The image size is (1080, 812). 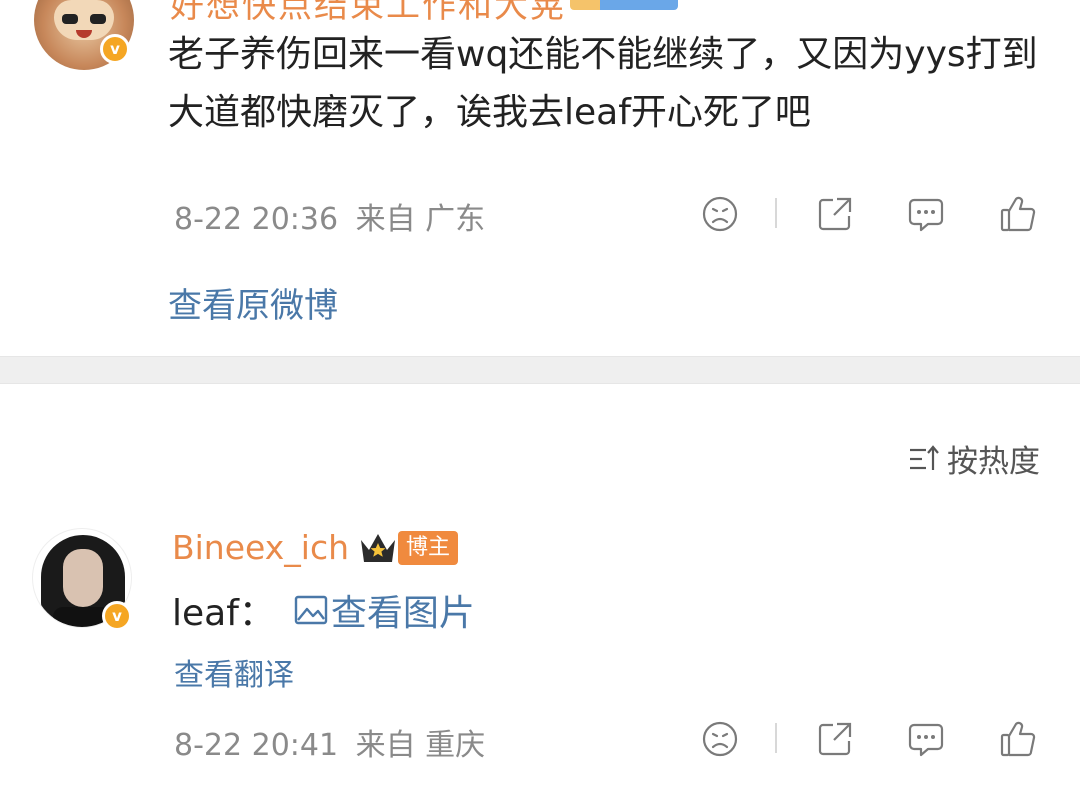 I want to click on crown-icon, so click(x=378, y=548).